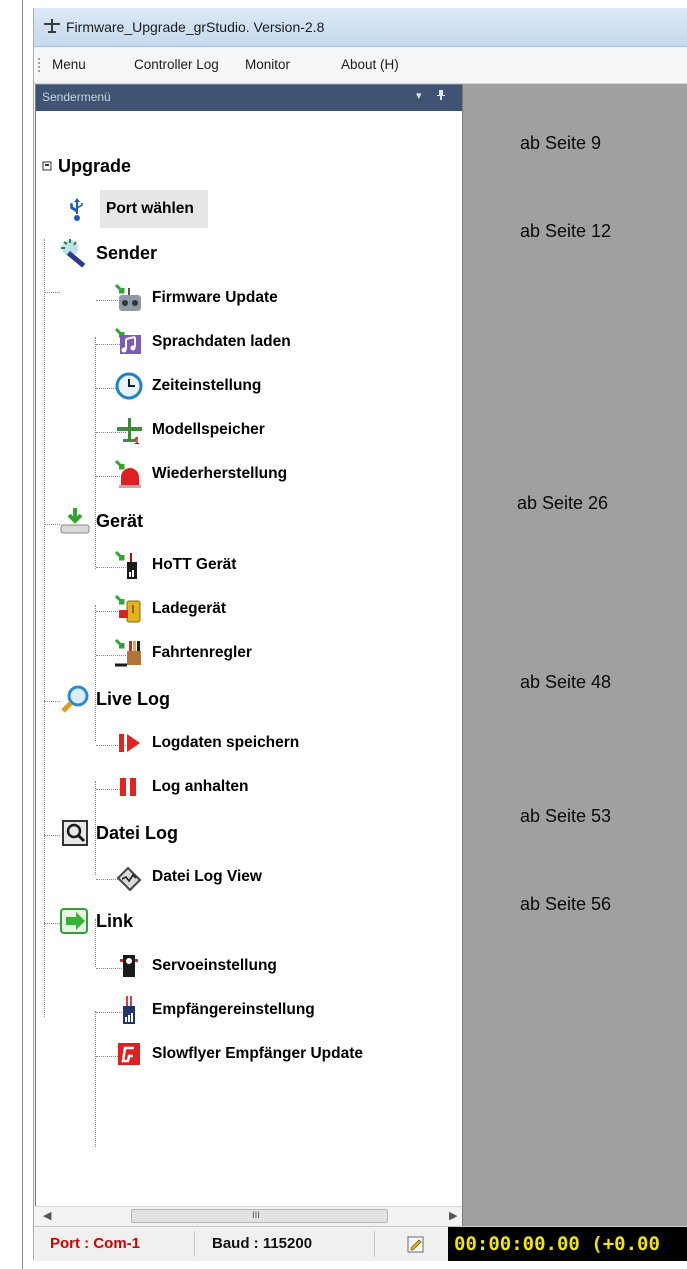 The image size is (687, 1269). What do you see at coordinates (221, 341) in the screenshot?
I see `tree-label: Sprachdaten laden` at bounding box center [221, 341].